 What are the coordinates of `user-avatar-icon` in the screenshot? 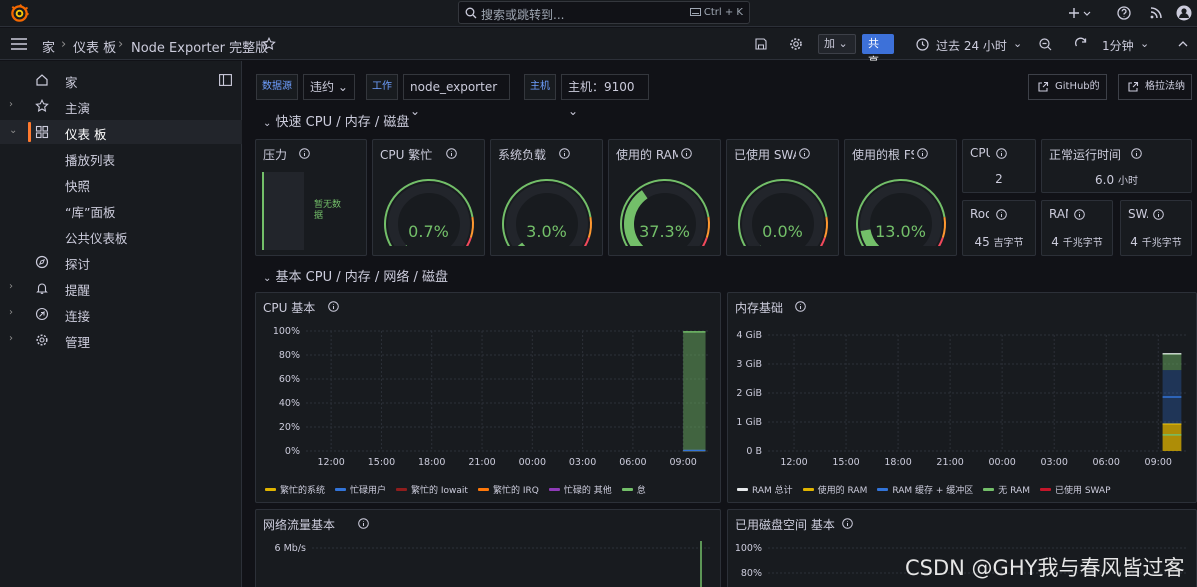 It's located at (1184, 13).